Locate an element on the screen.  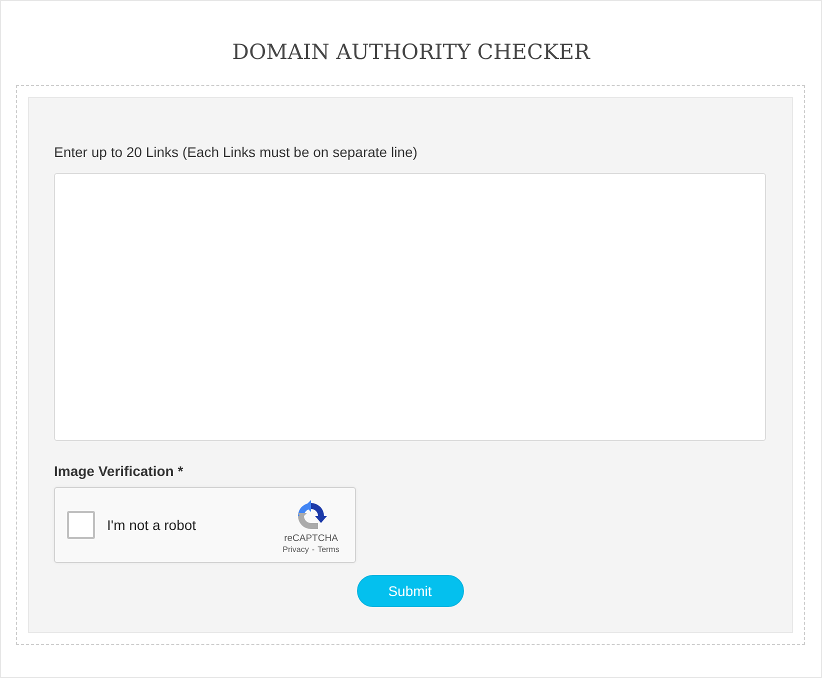
recycle-arrows-icon is located at coordinates (311, 516).